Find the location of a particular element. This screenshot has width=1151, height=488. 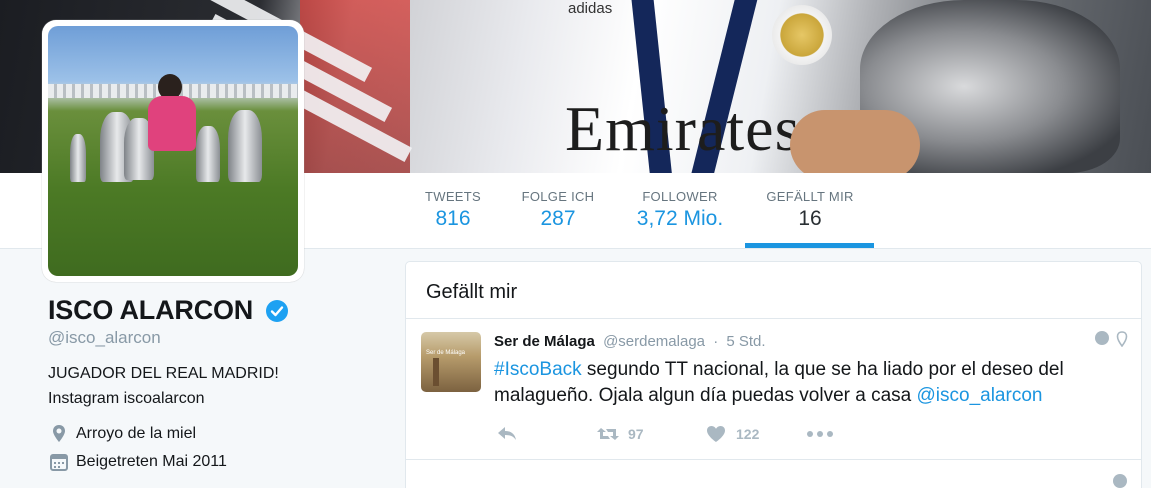

calendar-icon is located at coordinates (59, 462).